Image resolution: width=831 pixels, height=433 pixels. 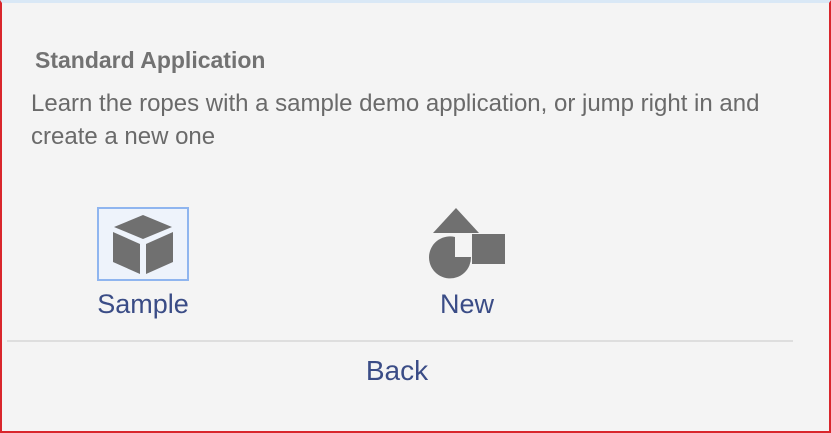 I want to click on sample-focus-box, so click(x=143, y=244).